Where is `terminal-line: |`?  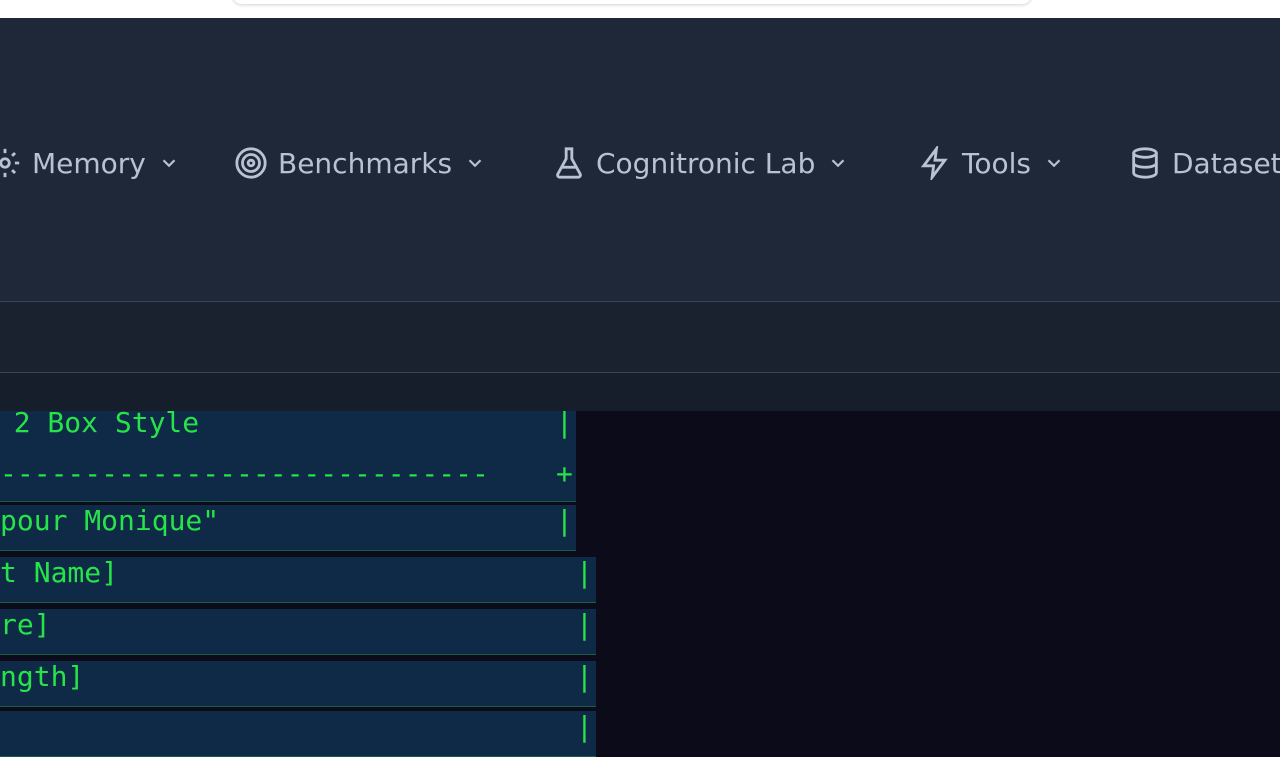
terminal-line: | is located at coordinates (298, 734).